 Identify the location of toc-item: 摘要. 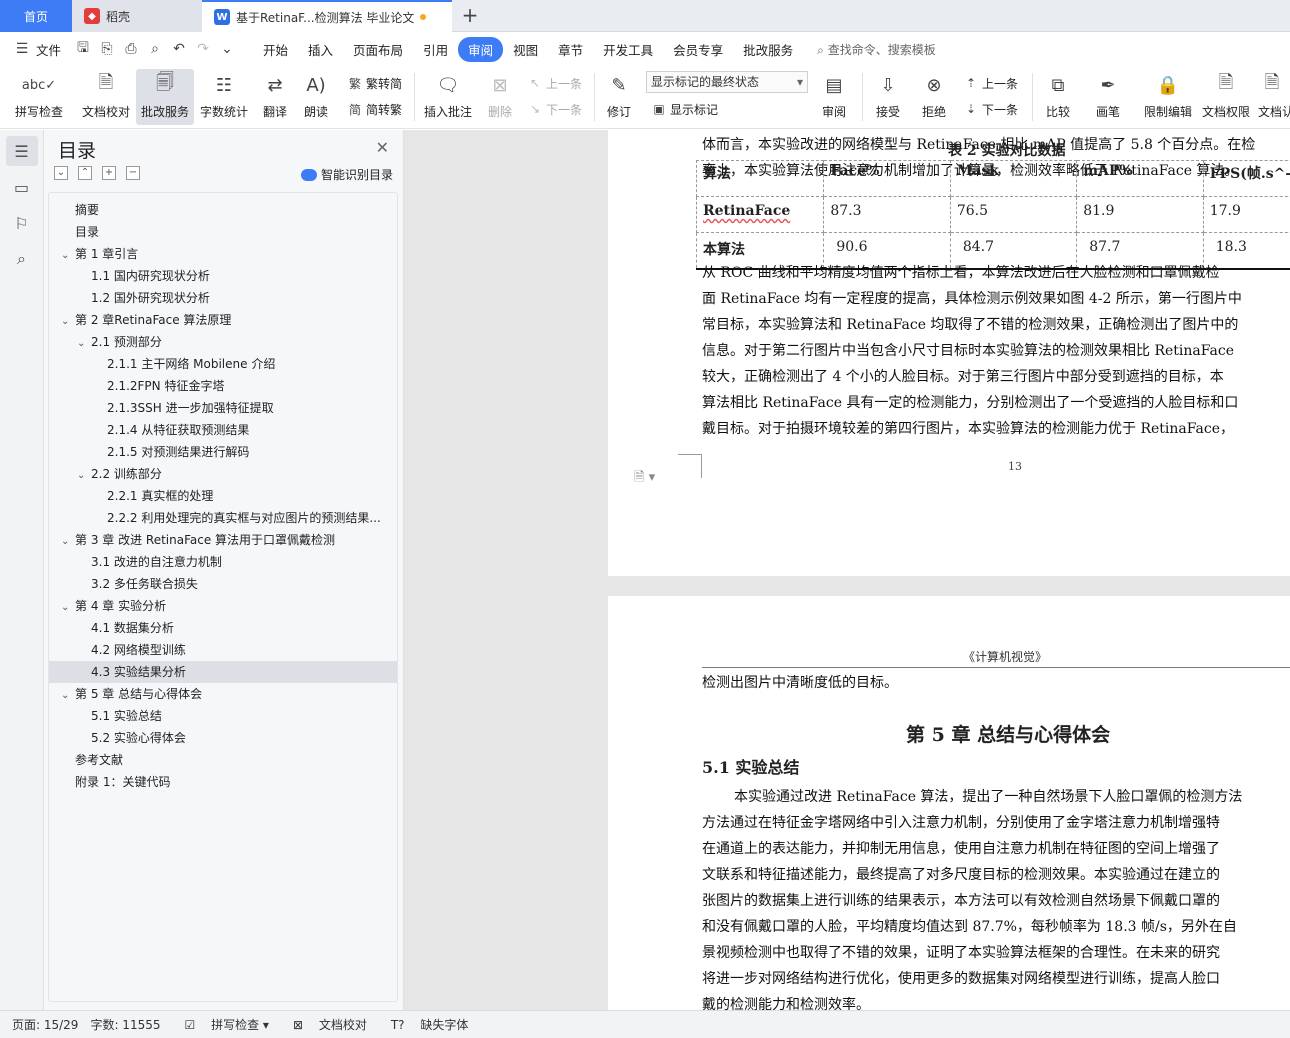
(223, 210).